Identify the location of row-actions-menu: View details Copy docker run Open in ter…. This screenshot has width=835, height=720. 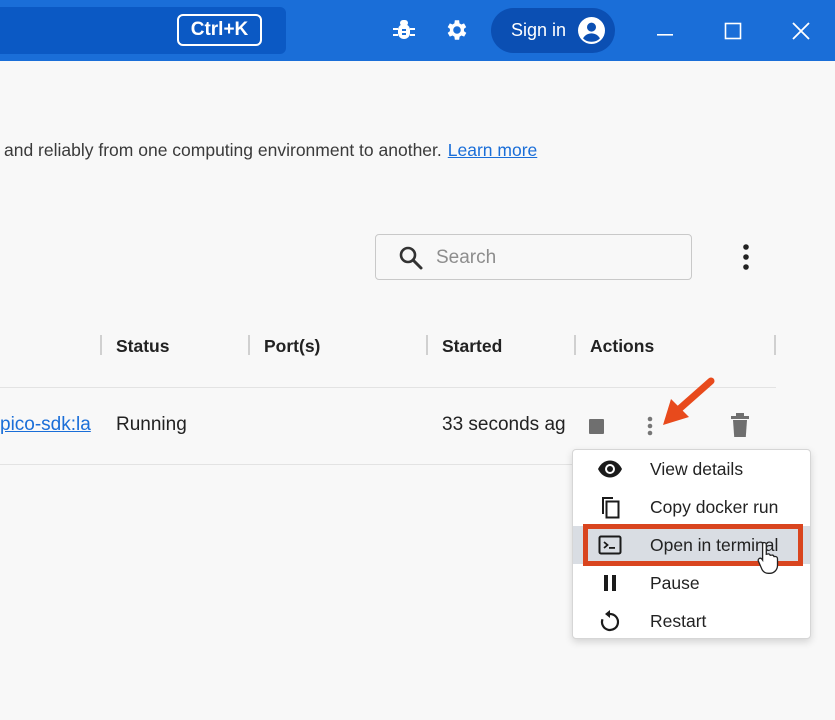
(691, 544).